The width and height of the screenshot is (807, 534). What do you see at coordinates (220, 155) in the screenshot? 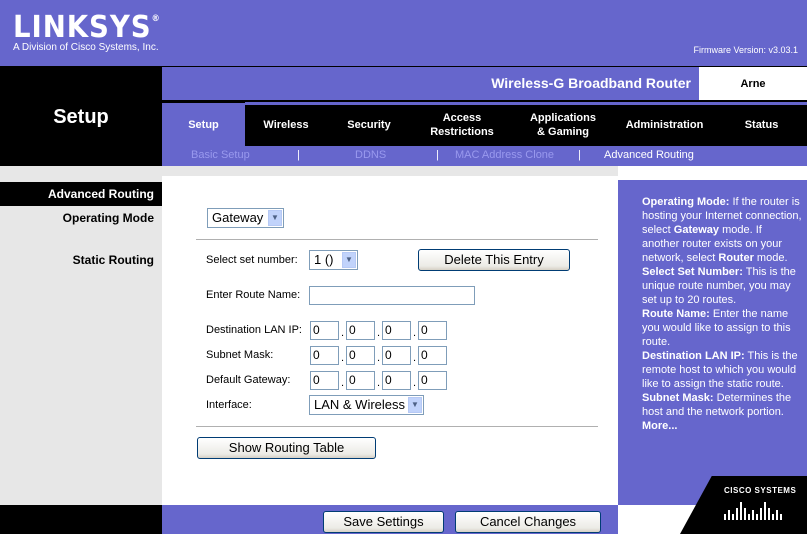
I see `subtab-basic-setup: Basic Setup` at bounding box center [220, 155].